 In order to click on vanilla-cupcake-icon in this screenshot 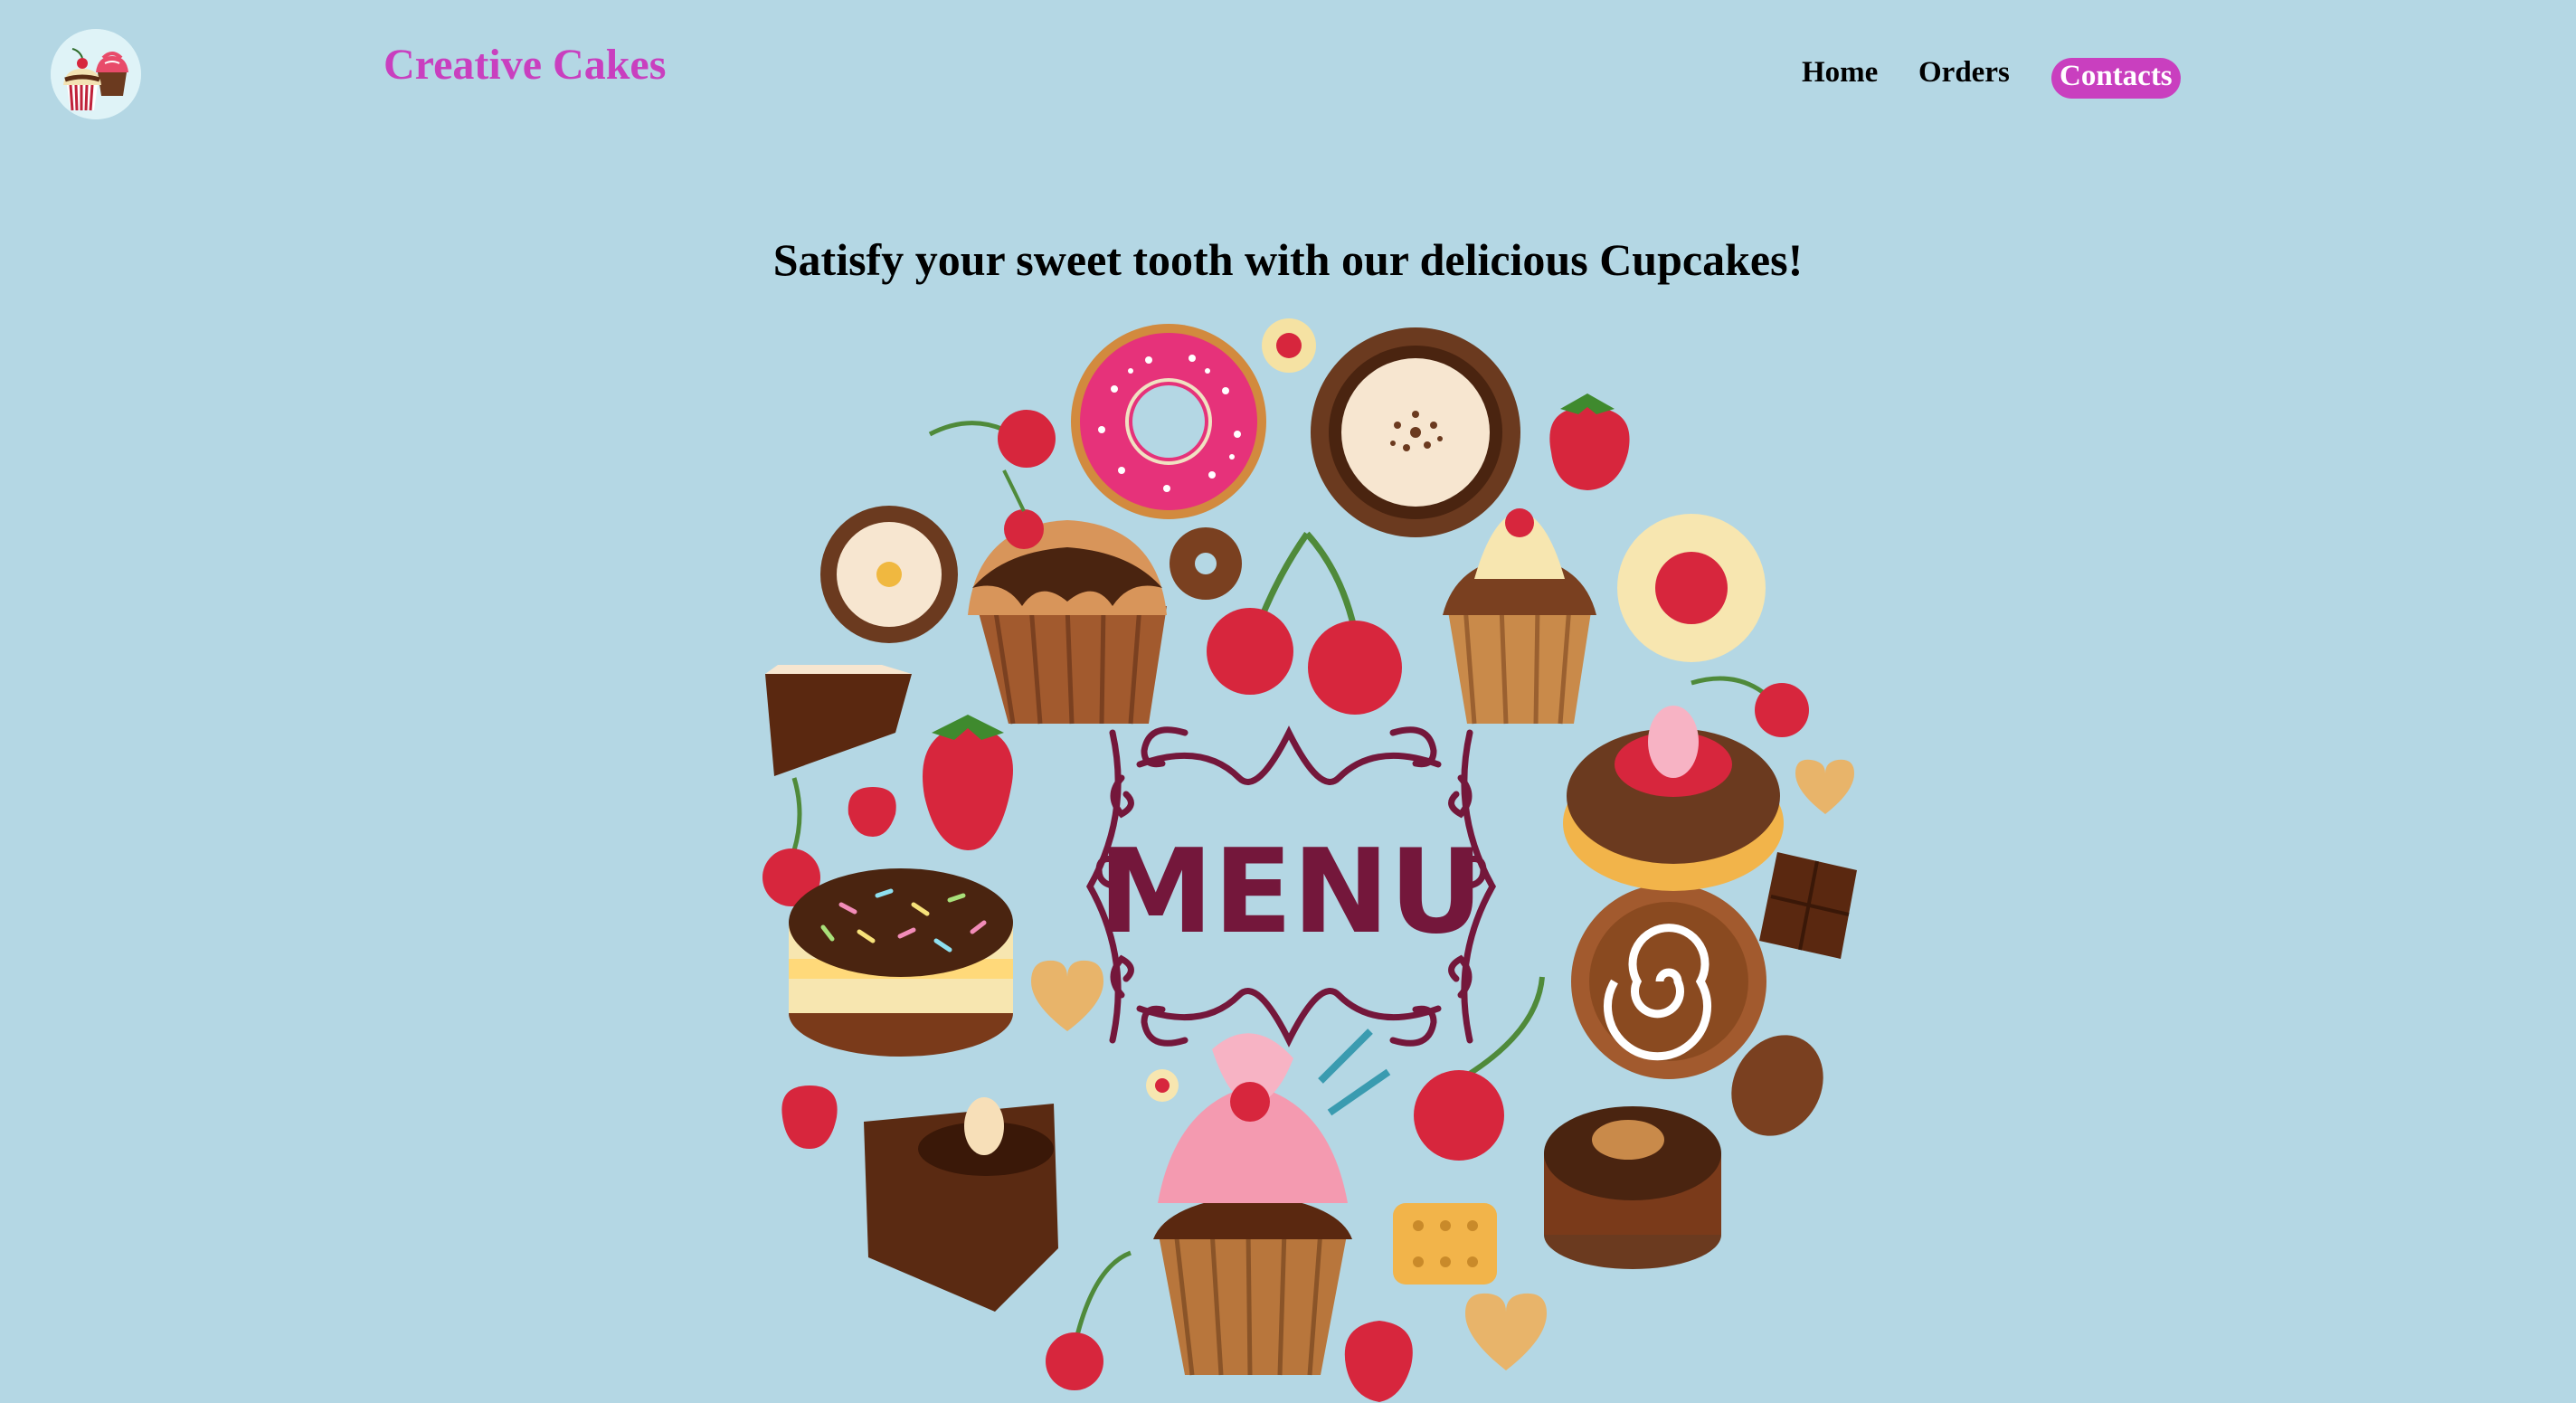, I will do `click(1519, 616)`.